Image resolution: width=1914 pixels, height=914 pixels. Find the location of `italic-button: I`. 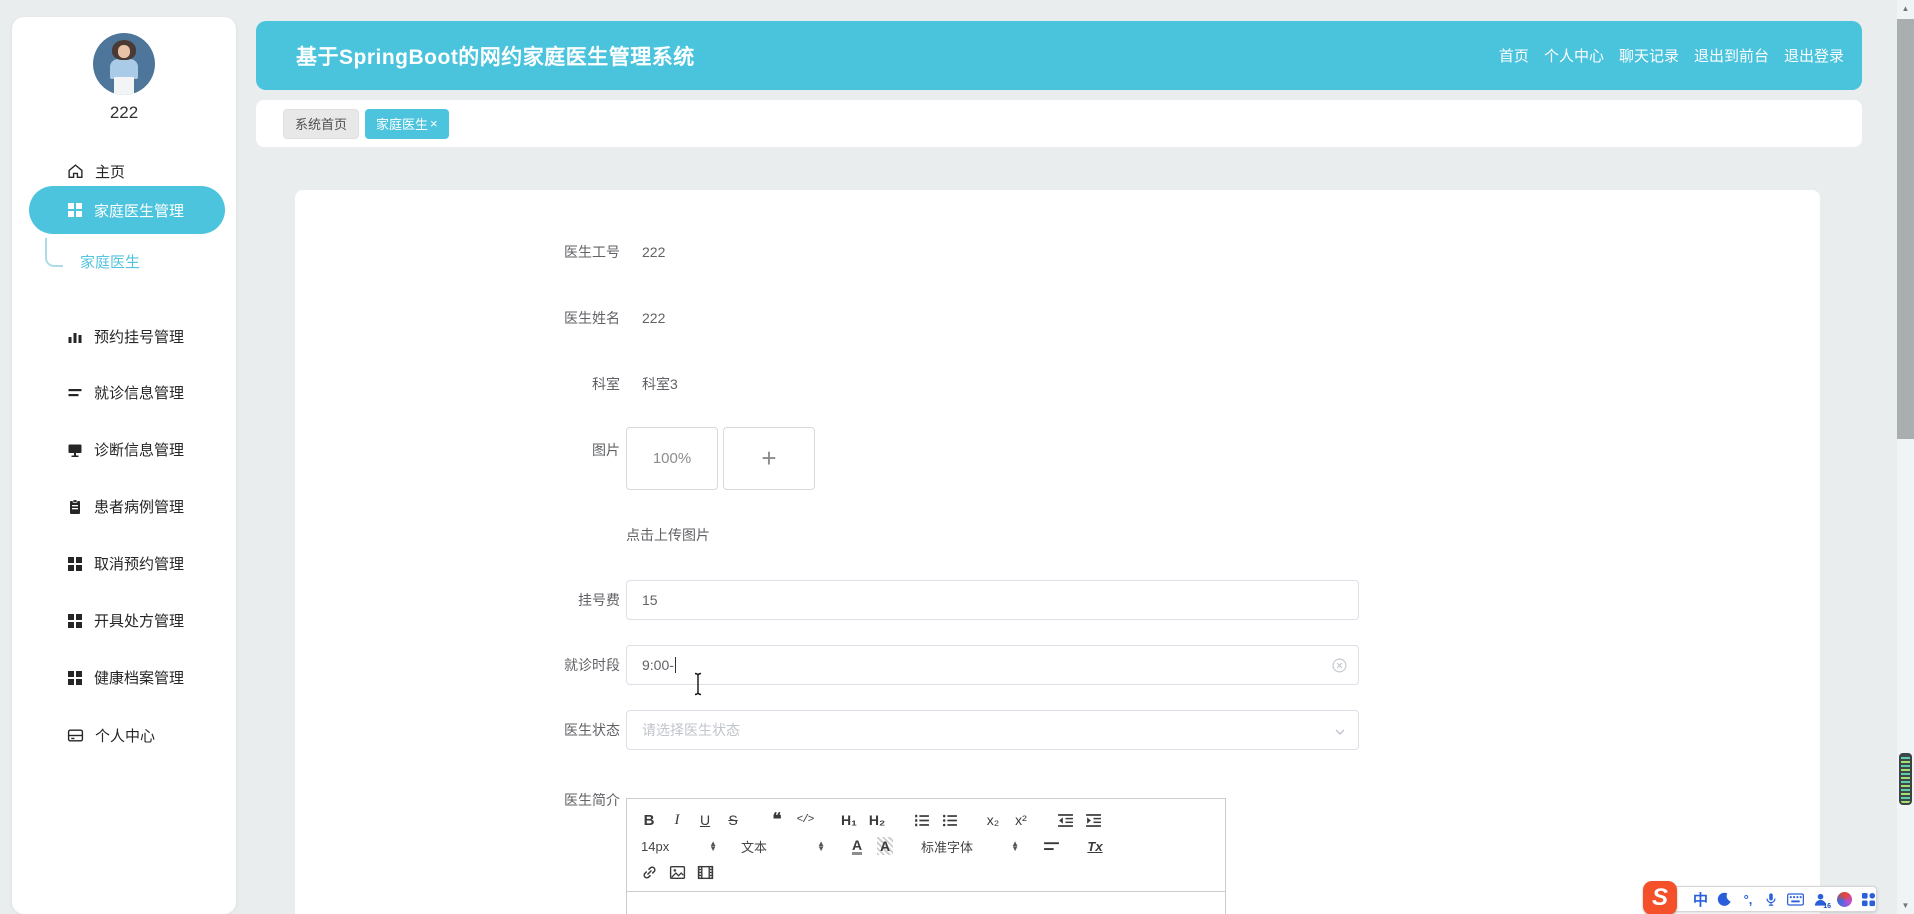

italic-button: I is located at coordinates (677, 820).